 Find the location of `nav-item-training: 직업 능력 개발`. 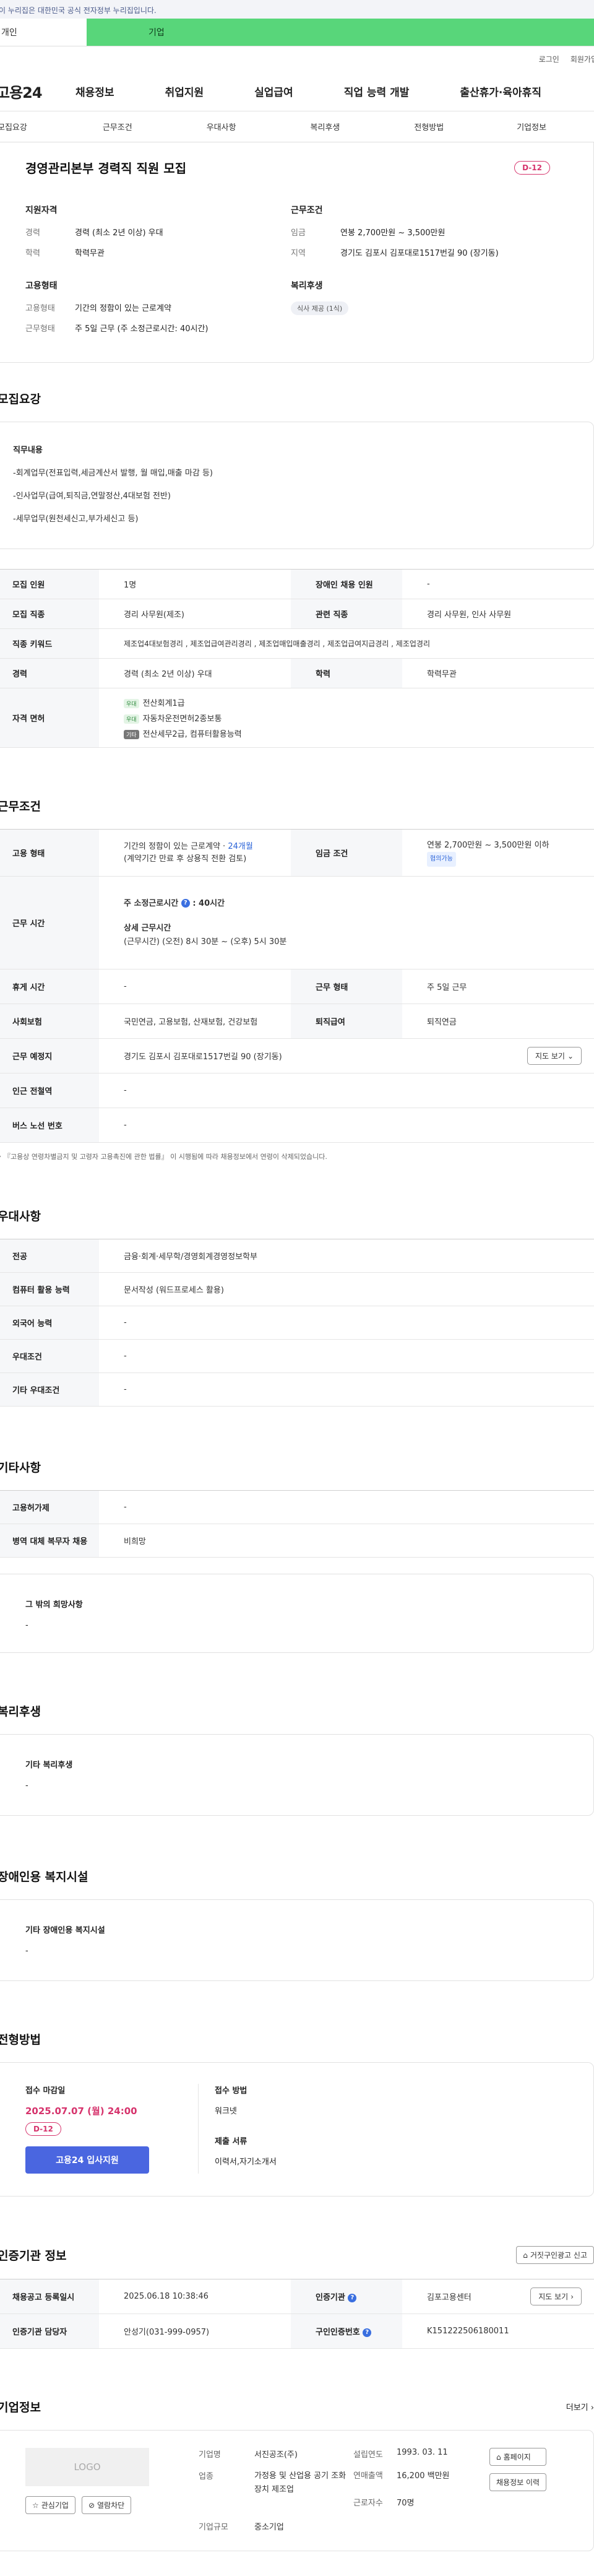

nav-item-training: 직업 능력 개발 is located at coordinates (377, 91).